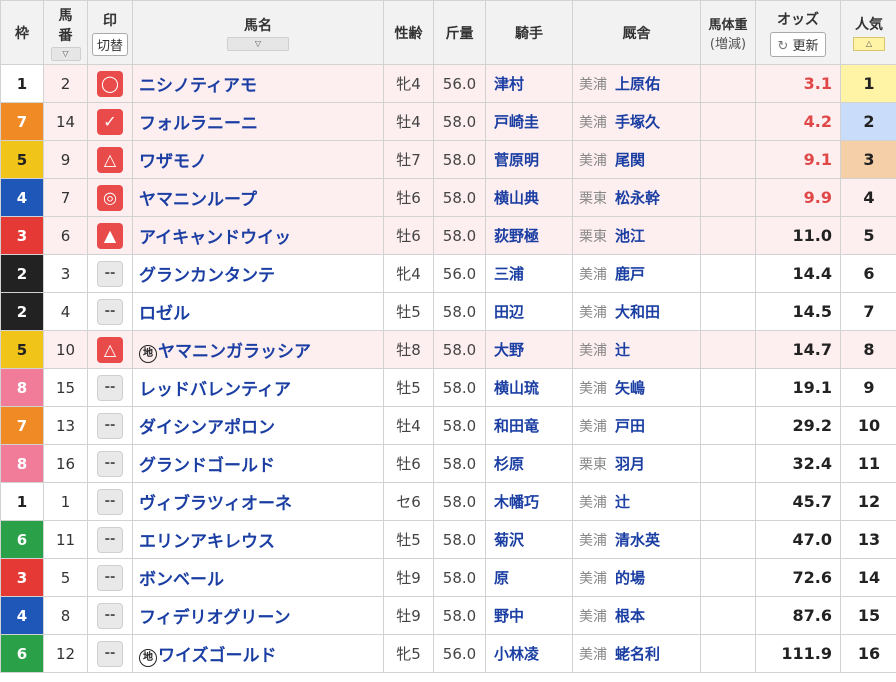 The image size is (896, 682). Describe the element at coordinates (513, 122) in the screenshot. I see `jockey-link: 戸崎圭` at that location.